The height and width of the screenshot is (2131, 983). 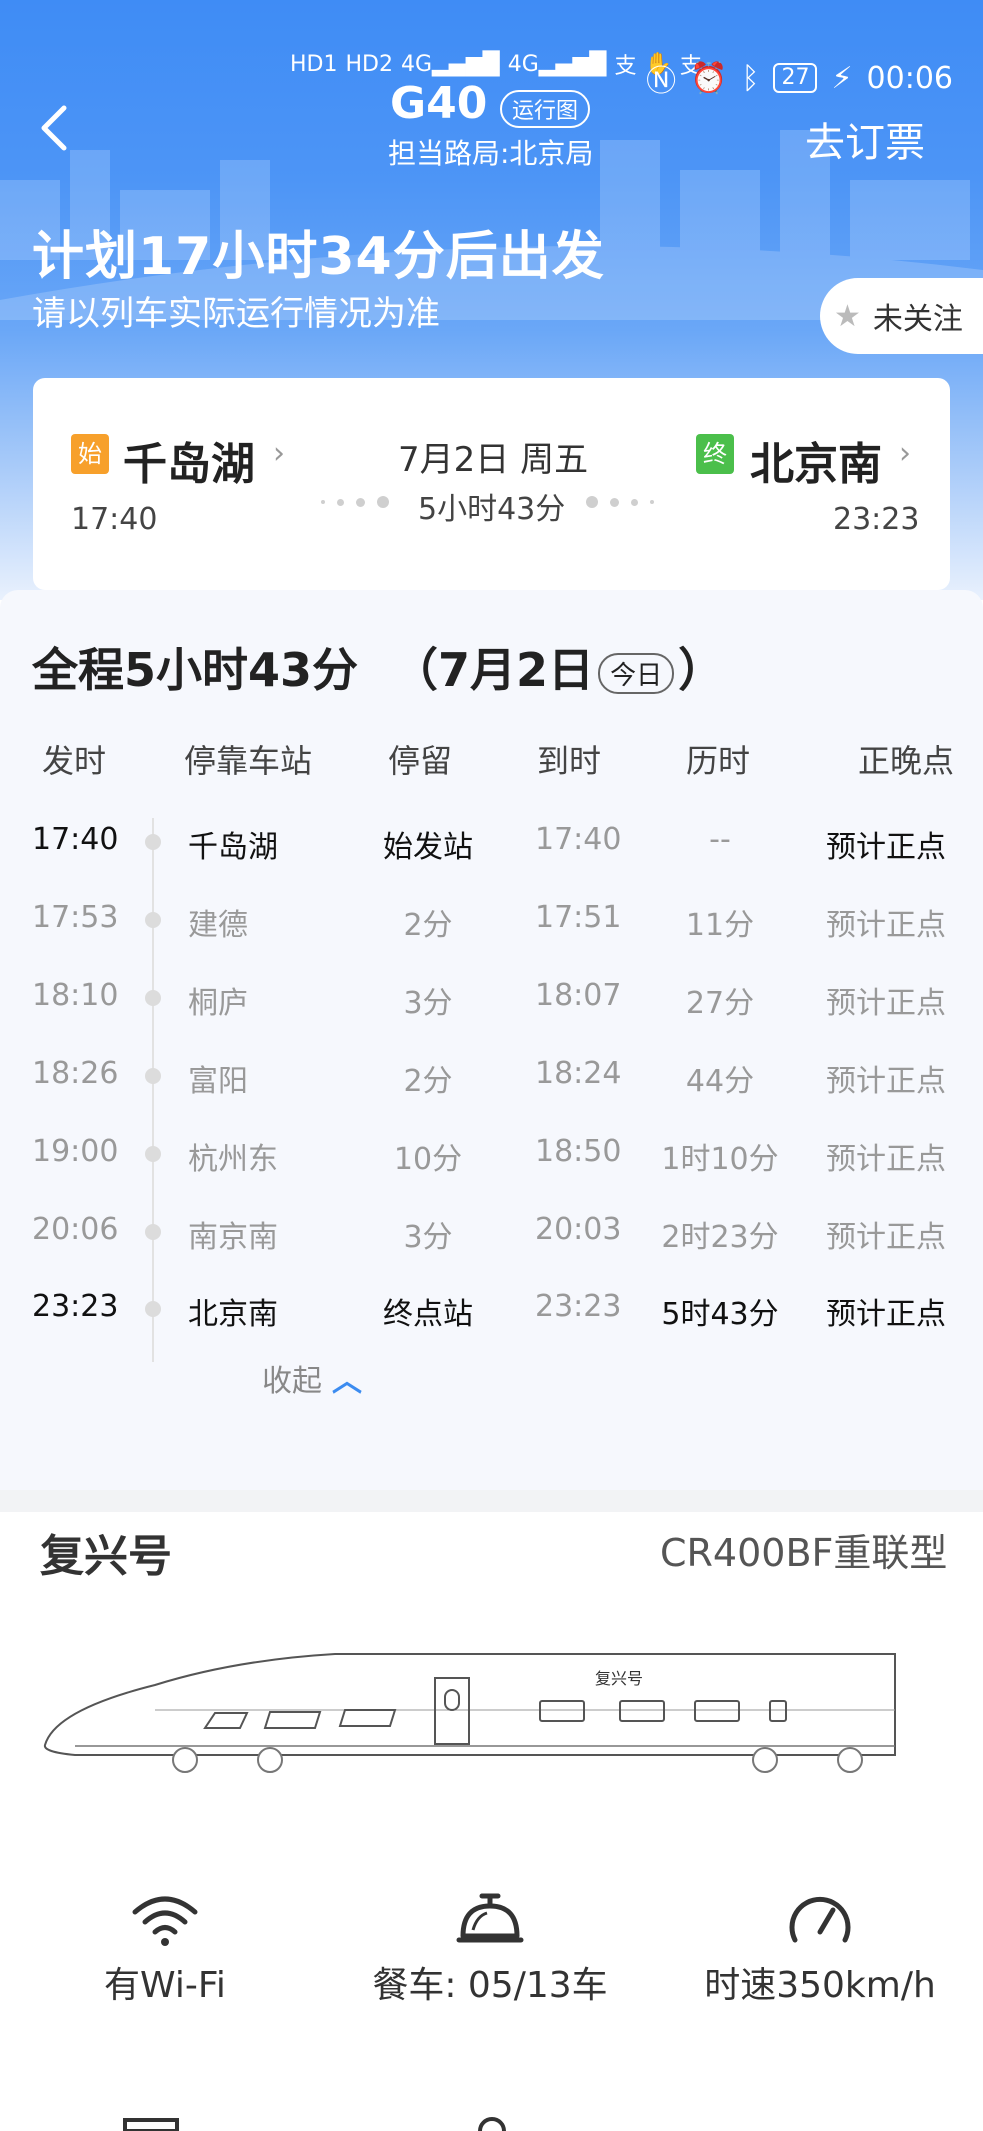 I want to click on station-name: 千岛湖, so click(x=233, y=847).